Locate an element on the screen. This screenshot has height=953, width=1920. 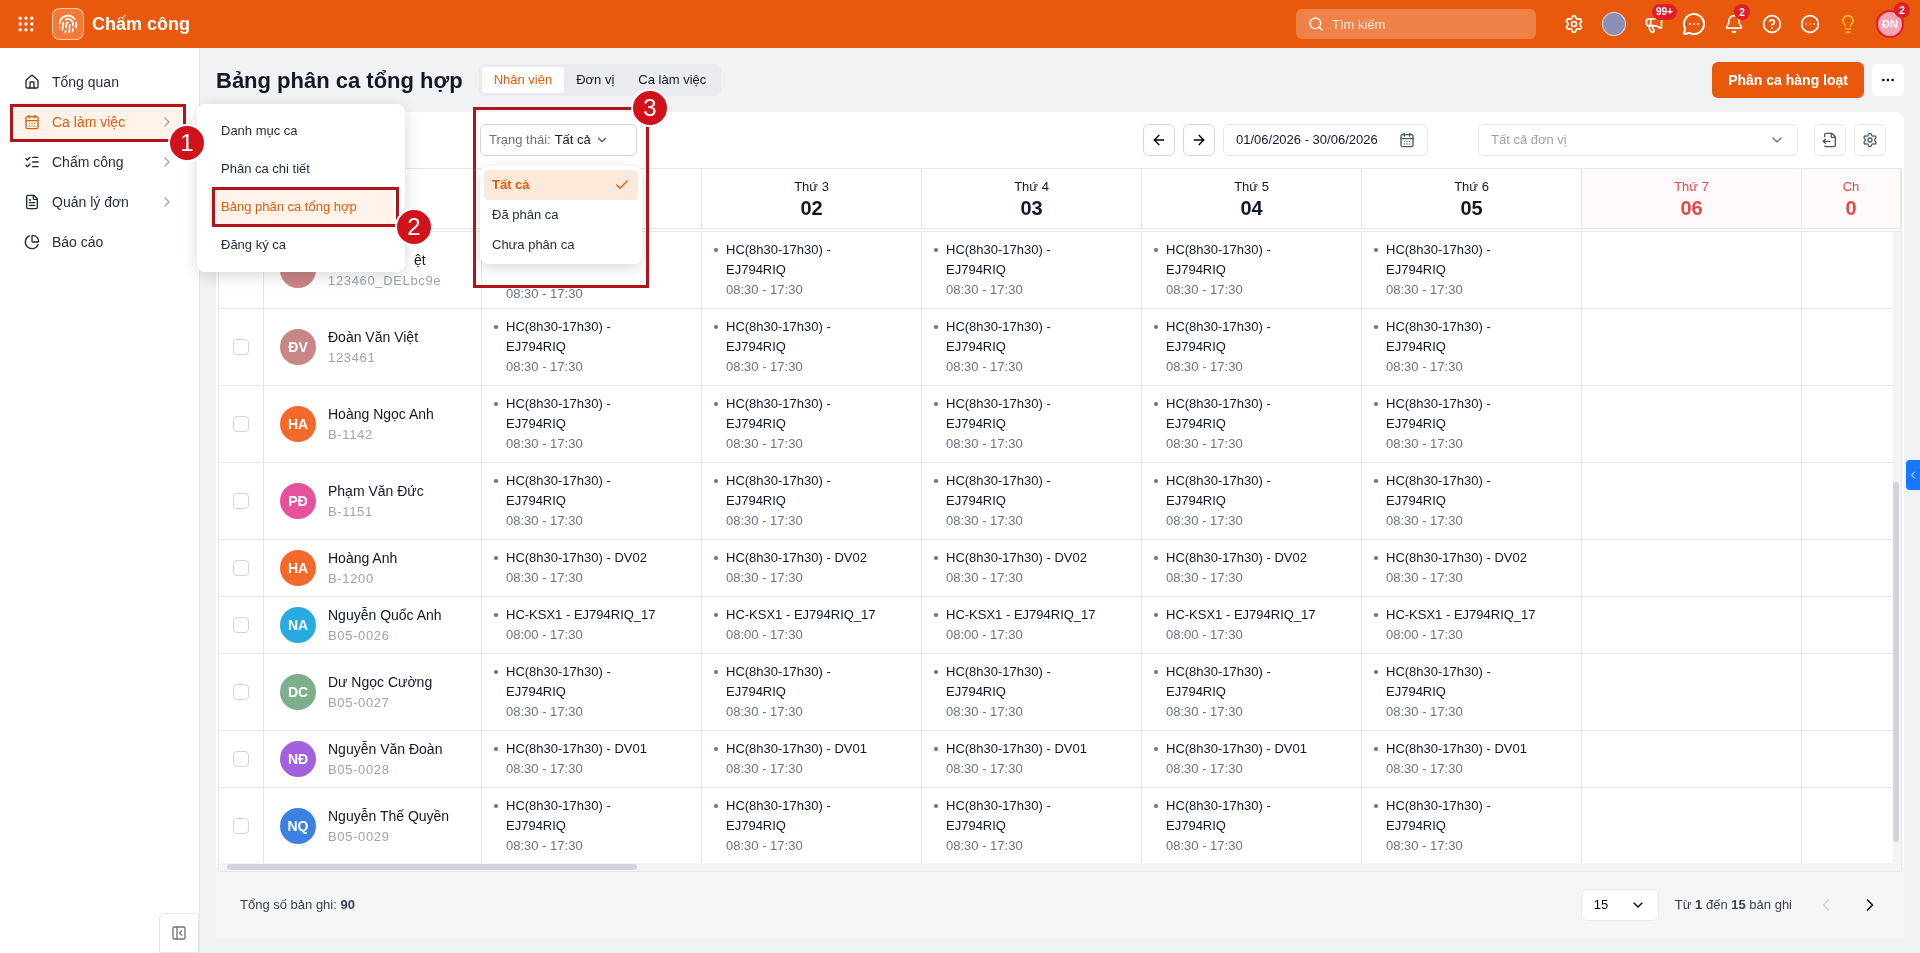
avatar-initials: NĐ is located at coordinates (298, 759).